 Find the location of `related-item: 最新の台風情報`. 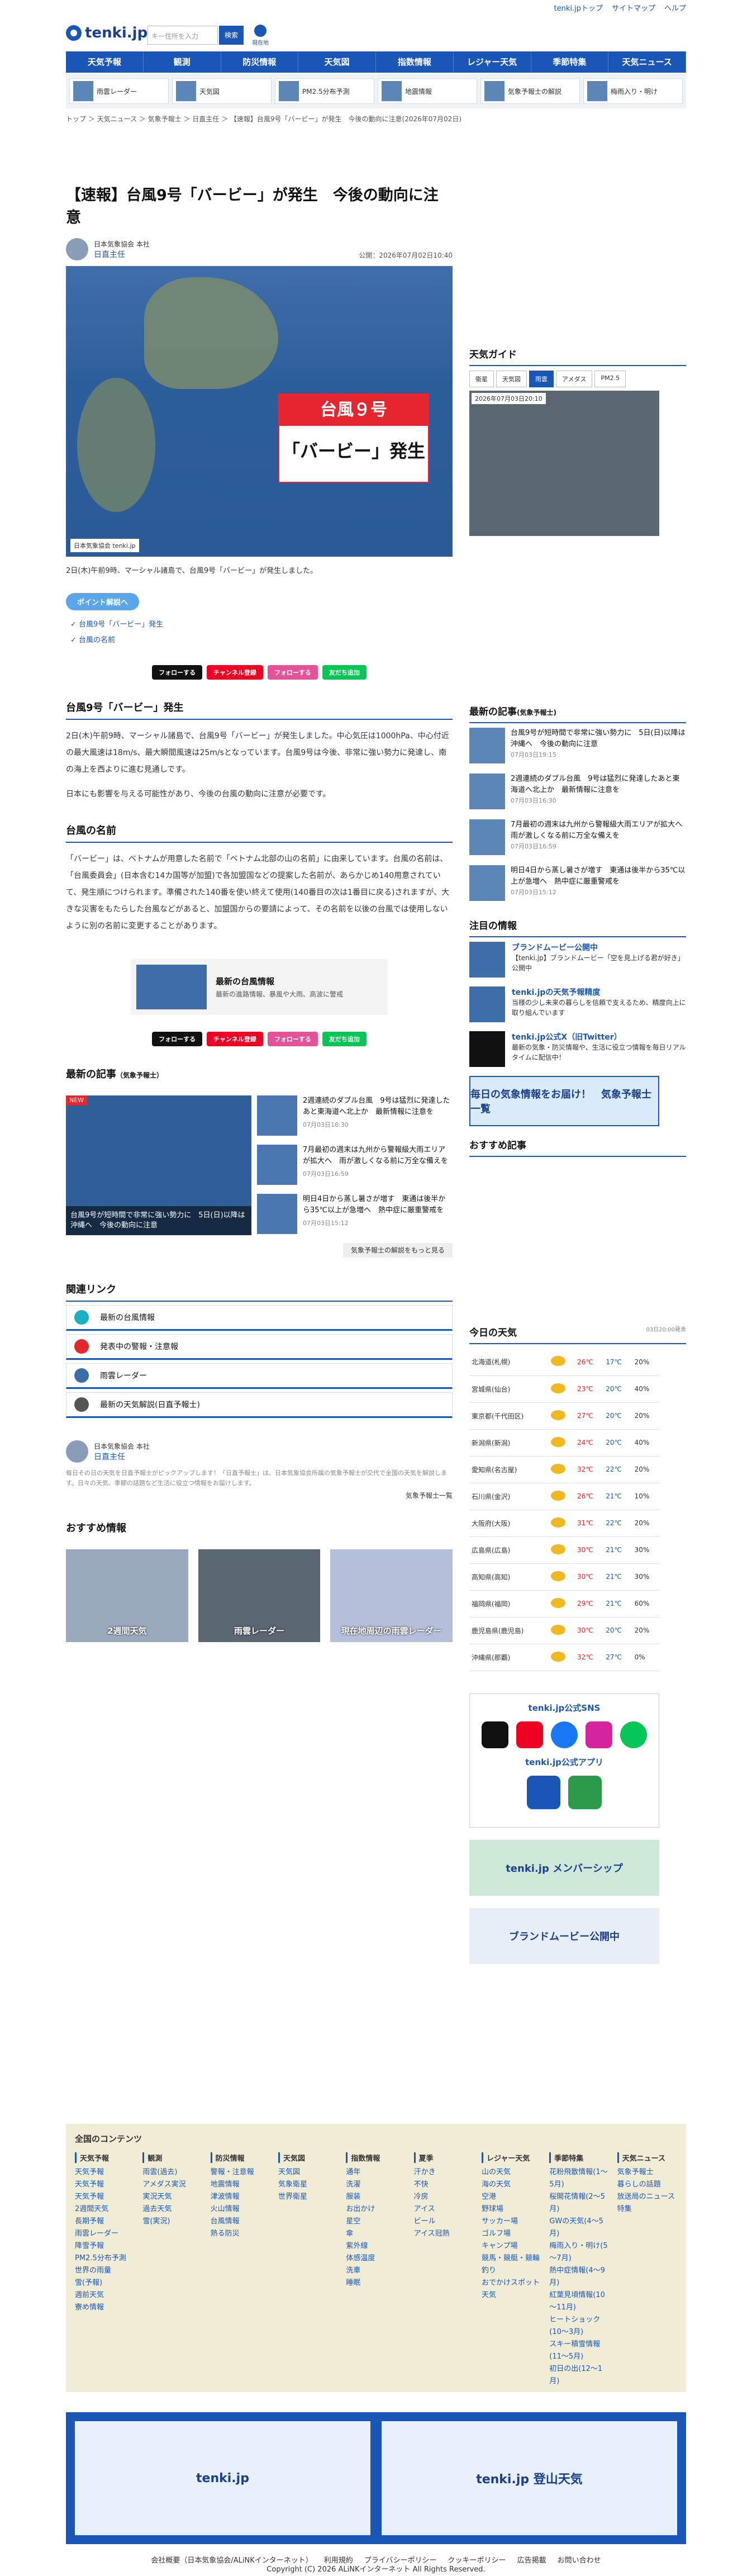

related-item: 最新の台風情報 is located at coordinates (259, 1318).